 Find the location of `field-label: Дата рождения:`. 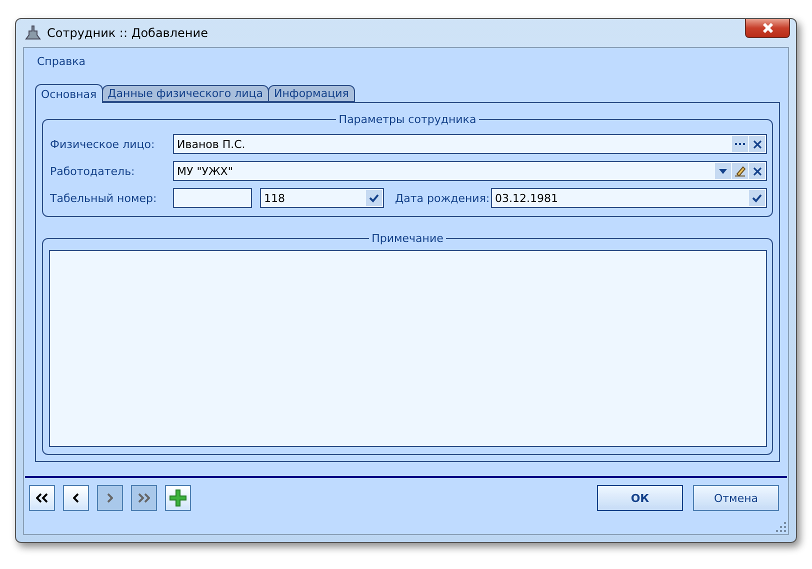

field-label: Дата рождения: is located at coordinates (443, 198).